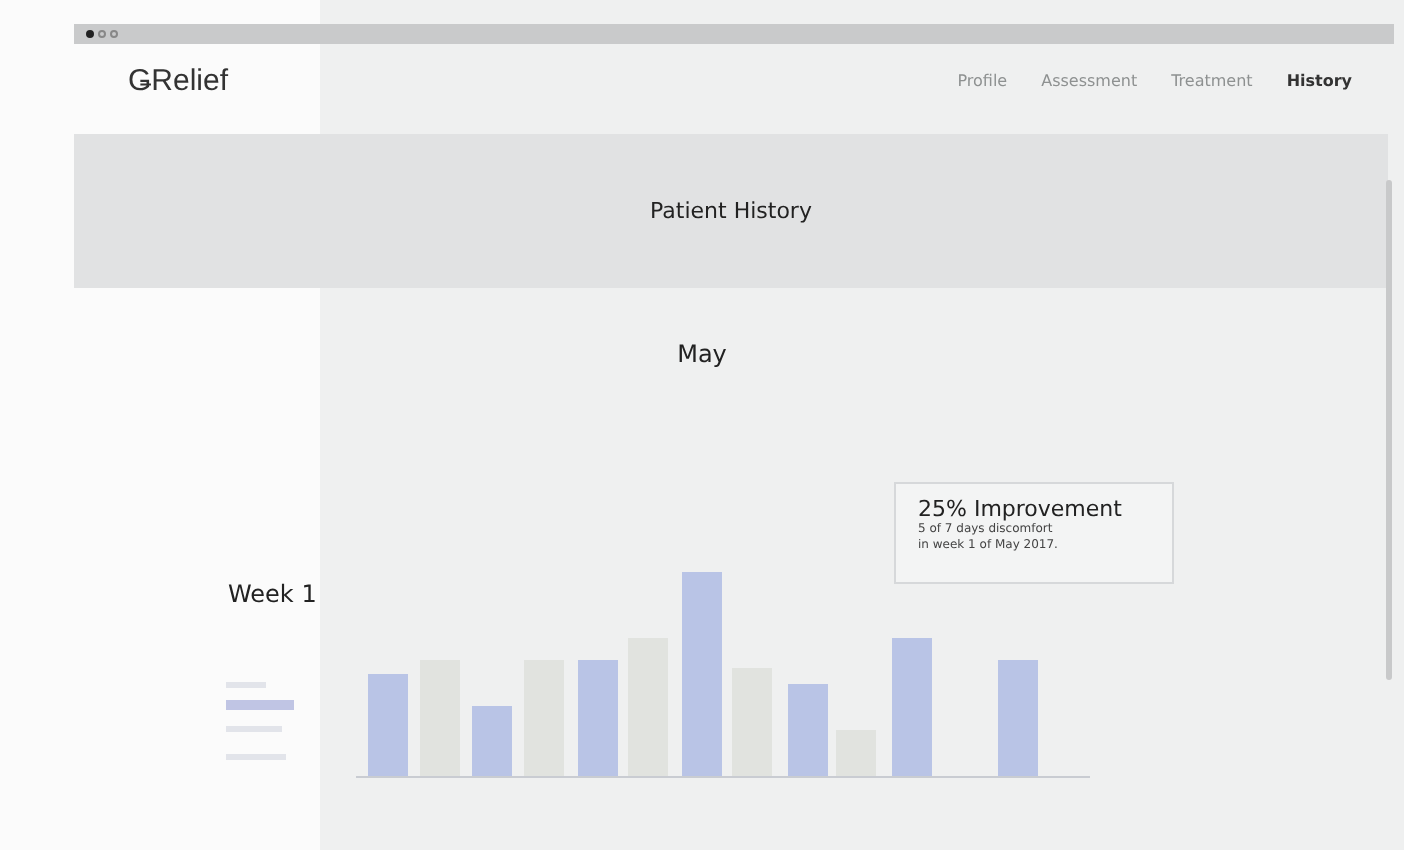 The height and width of the screenshot is (850, 1404). I want to click on legend-drawing, so click(260, 721).